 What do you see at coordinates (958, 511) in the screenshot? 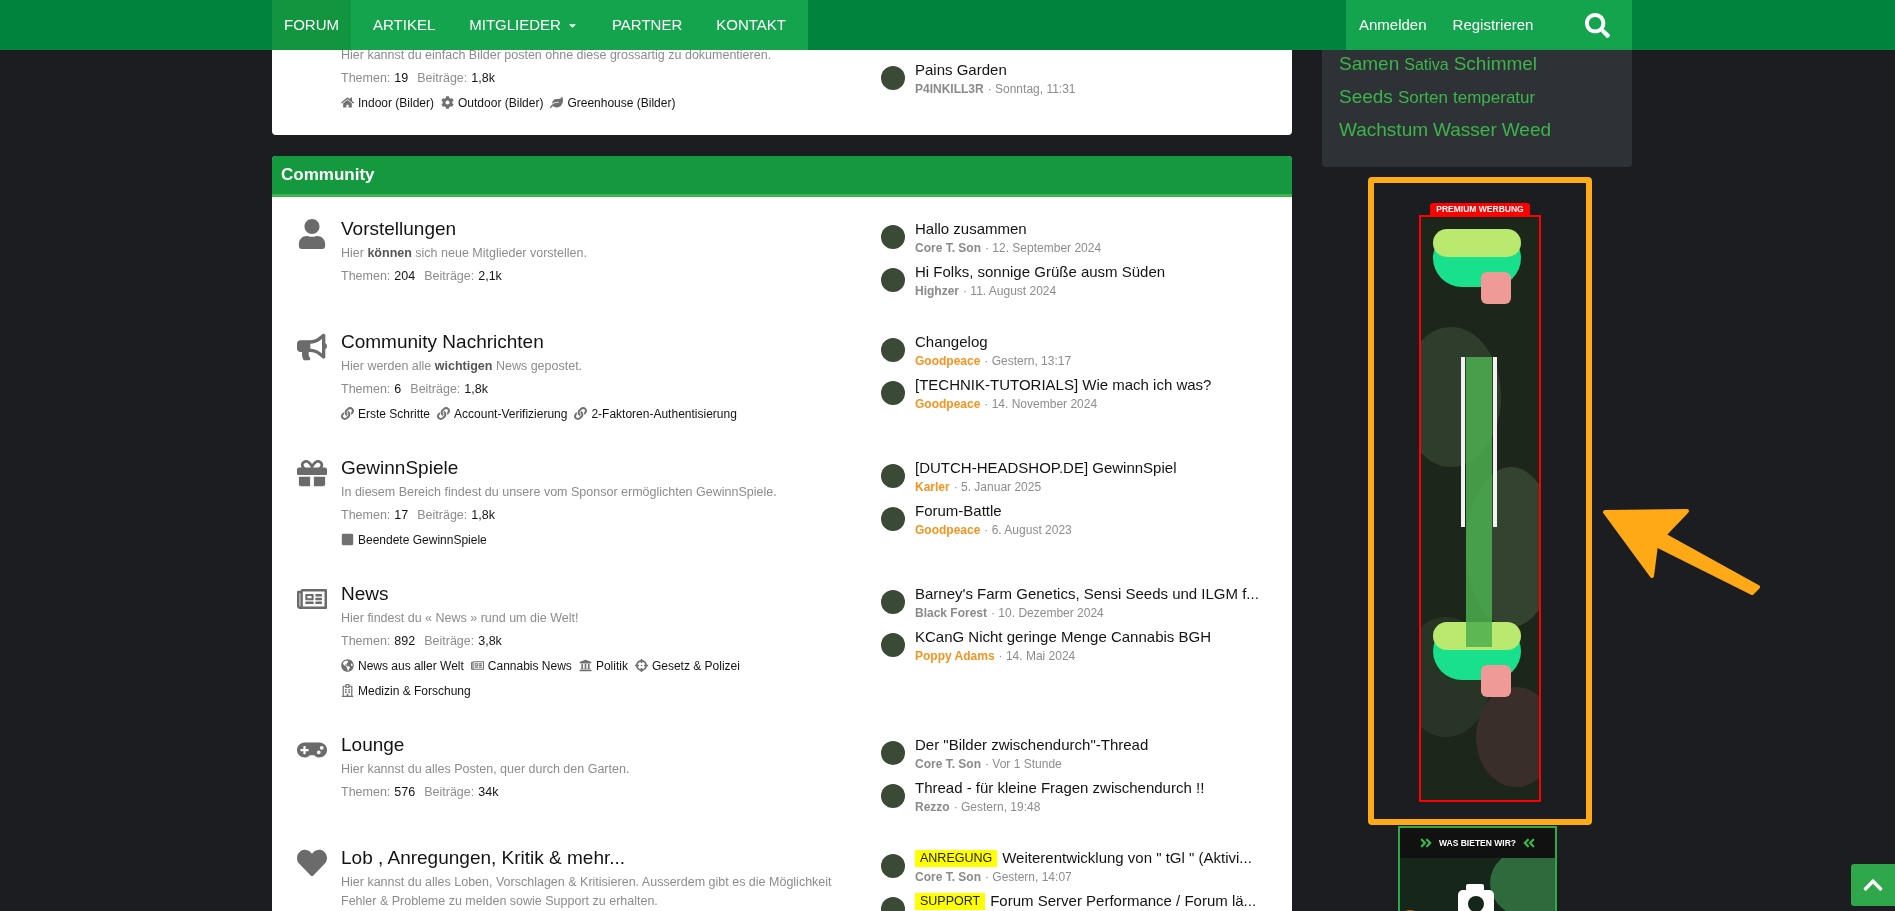
I see `thread-link: Forum-Battle` at bounding box center [958, 511].